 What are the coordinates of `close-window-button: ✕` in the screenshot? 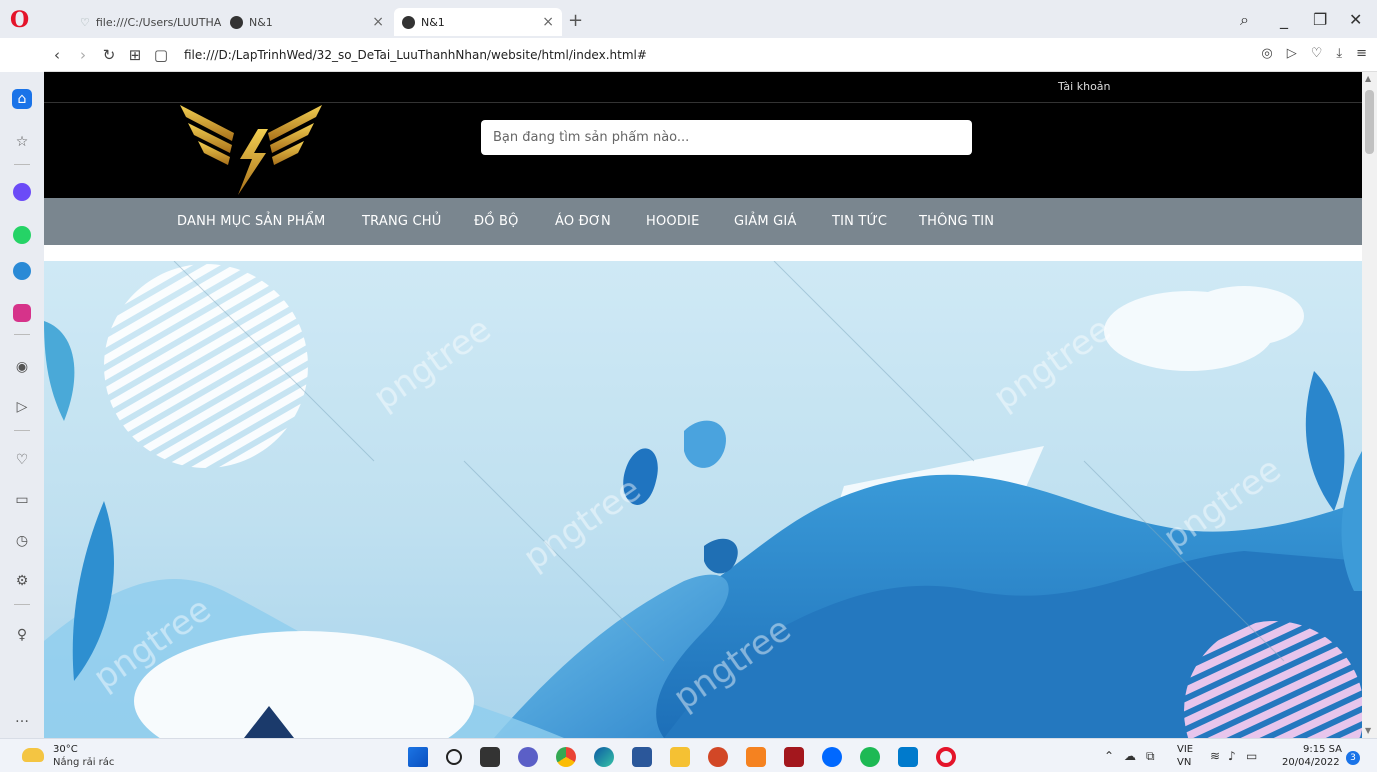 It's located at (1355, 19).